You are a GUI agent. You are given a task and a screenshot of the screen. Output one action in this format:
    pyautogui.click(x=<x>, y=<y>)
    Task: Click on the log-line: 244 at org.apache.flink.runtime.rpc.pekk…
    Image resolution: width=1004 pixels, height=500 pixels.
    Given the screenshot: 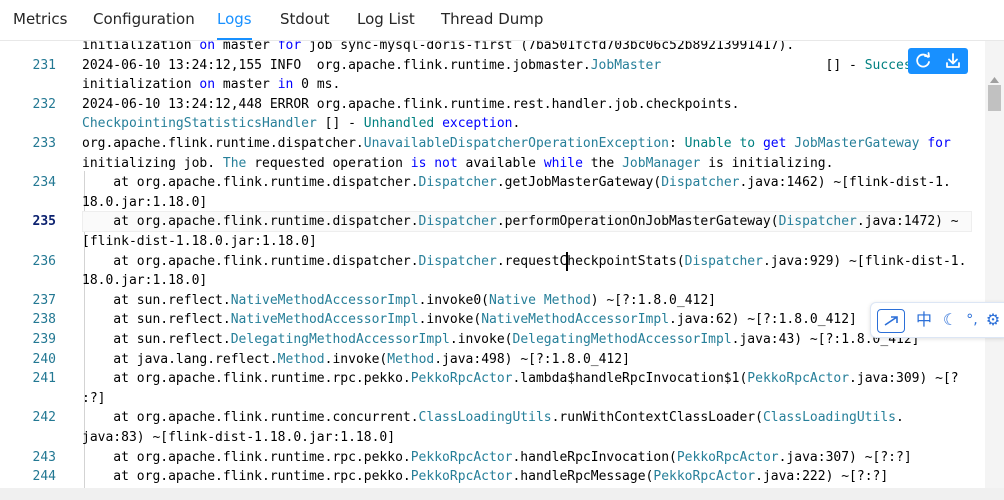 What is the action you would take?
    pyautogui.click(x=502, y=477)
    